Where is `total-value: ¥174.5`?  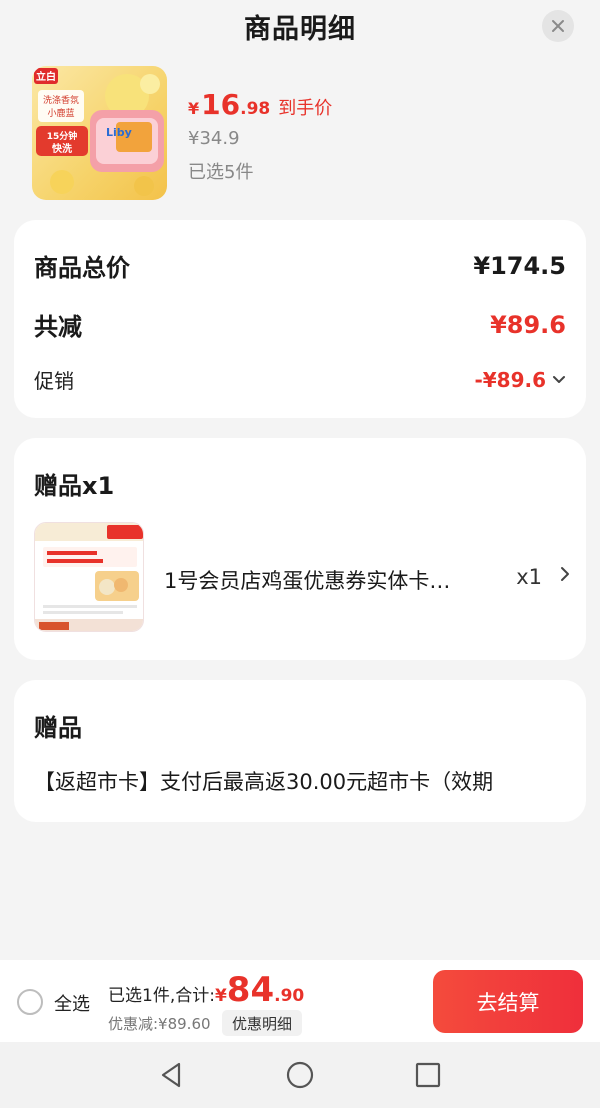 total-value: ¥174.5 is located at coordinates (519, 265).